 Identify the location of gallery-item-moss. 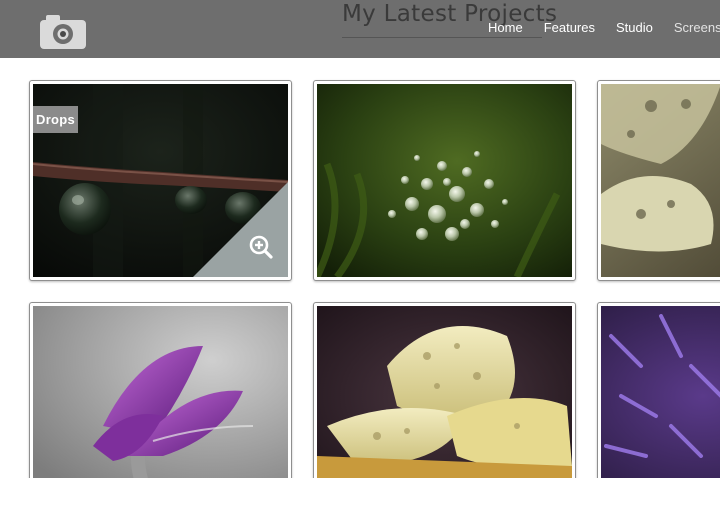
(444, 180).